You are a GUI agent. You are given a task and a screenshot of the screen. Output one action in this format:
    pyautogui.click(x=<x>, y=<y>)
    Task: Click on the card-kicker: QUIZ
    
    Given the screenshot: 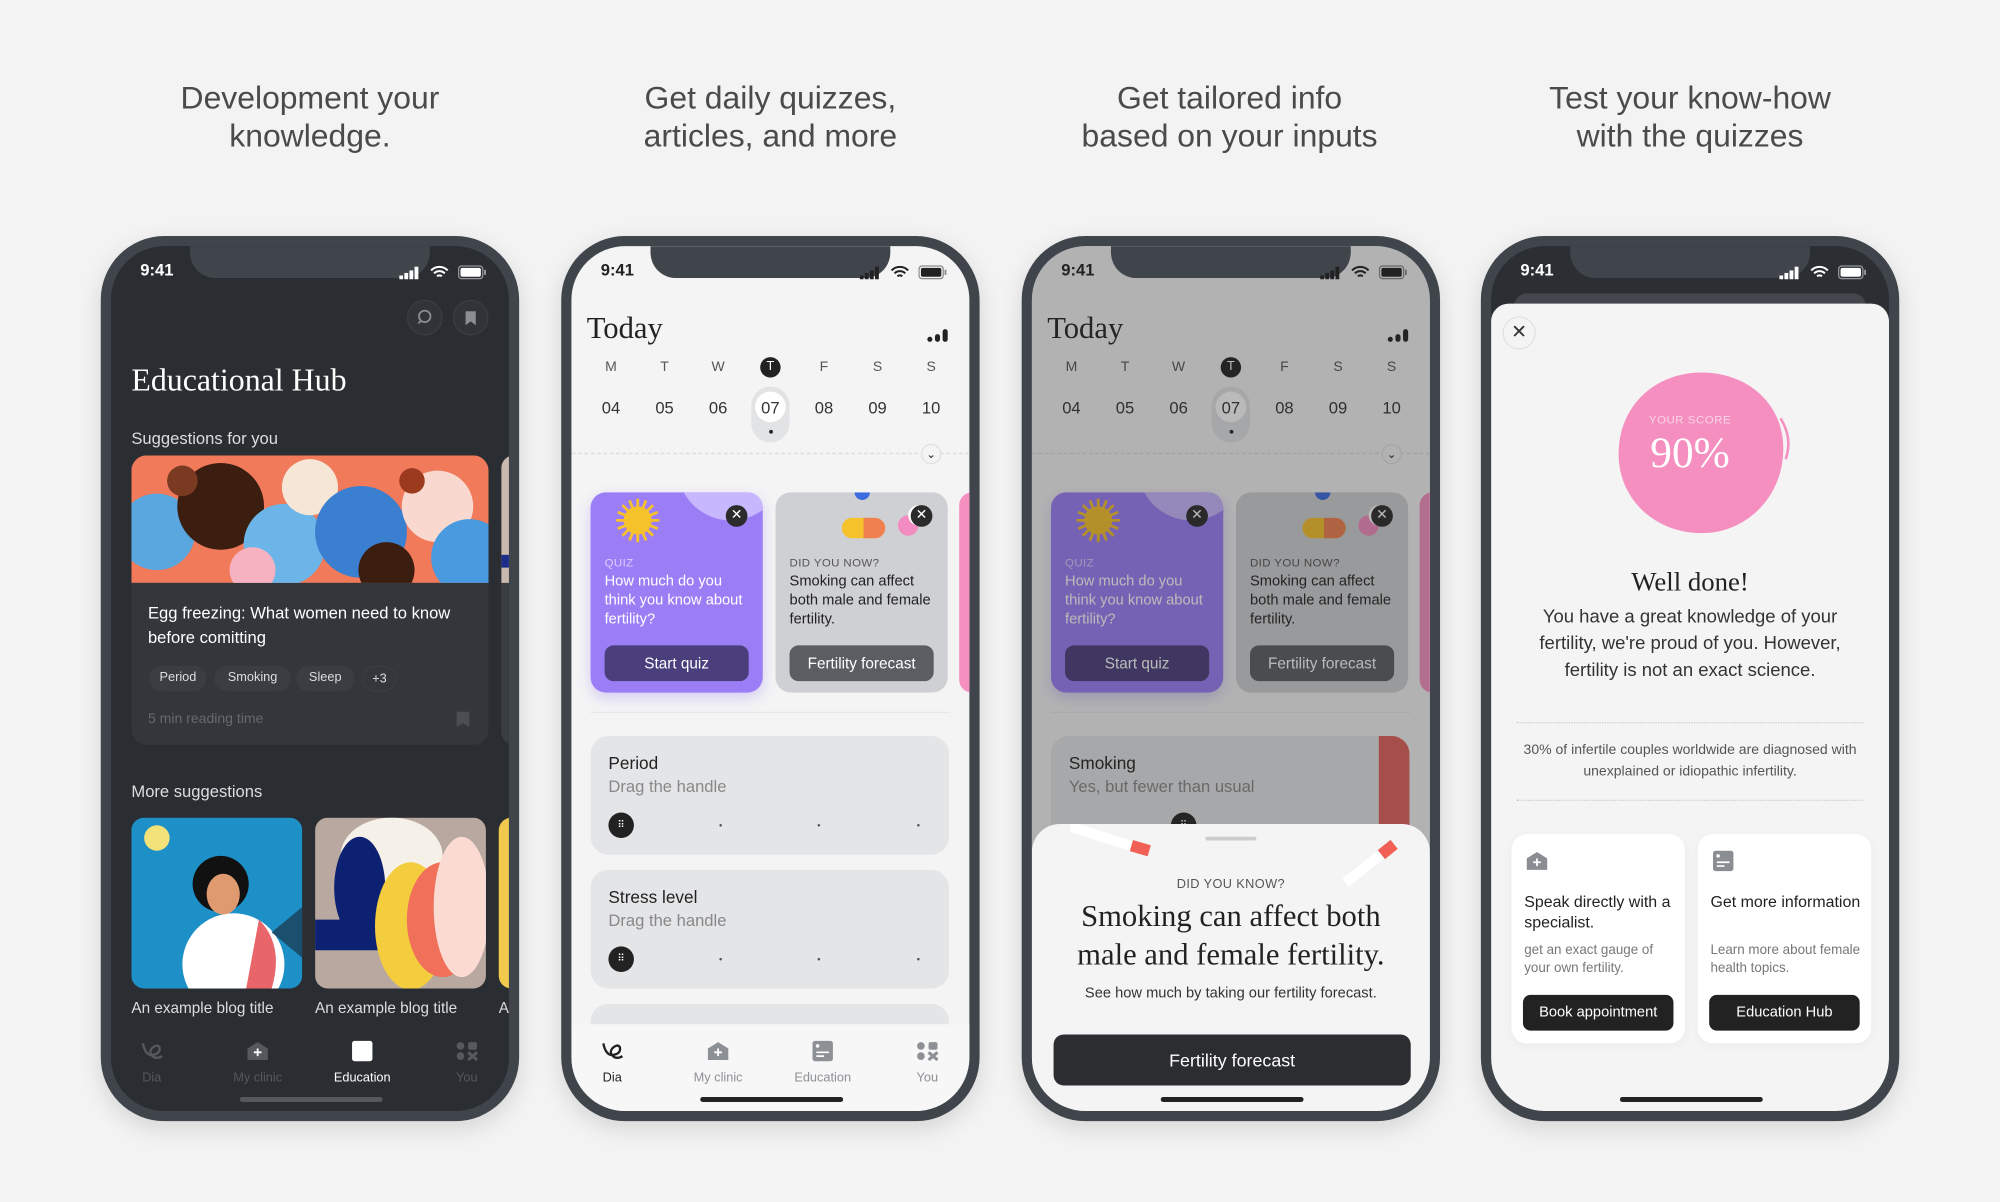 What is the action you would take?
    pyautogui.click(x=619, y=562)
    